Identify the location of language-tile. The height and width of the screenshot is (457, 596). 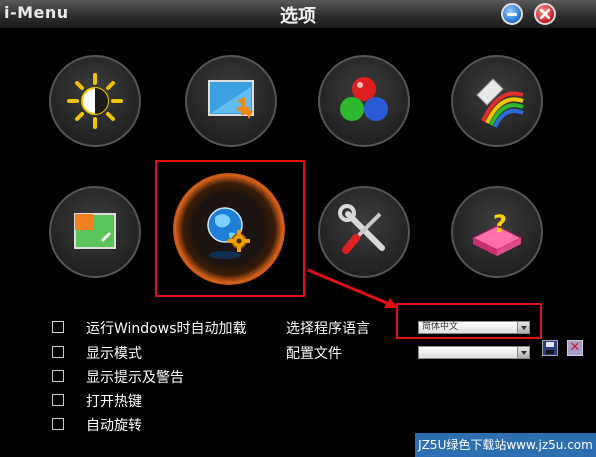
(229, 229).